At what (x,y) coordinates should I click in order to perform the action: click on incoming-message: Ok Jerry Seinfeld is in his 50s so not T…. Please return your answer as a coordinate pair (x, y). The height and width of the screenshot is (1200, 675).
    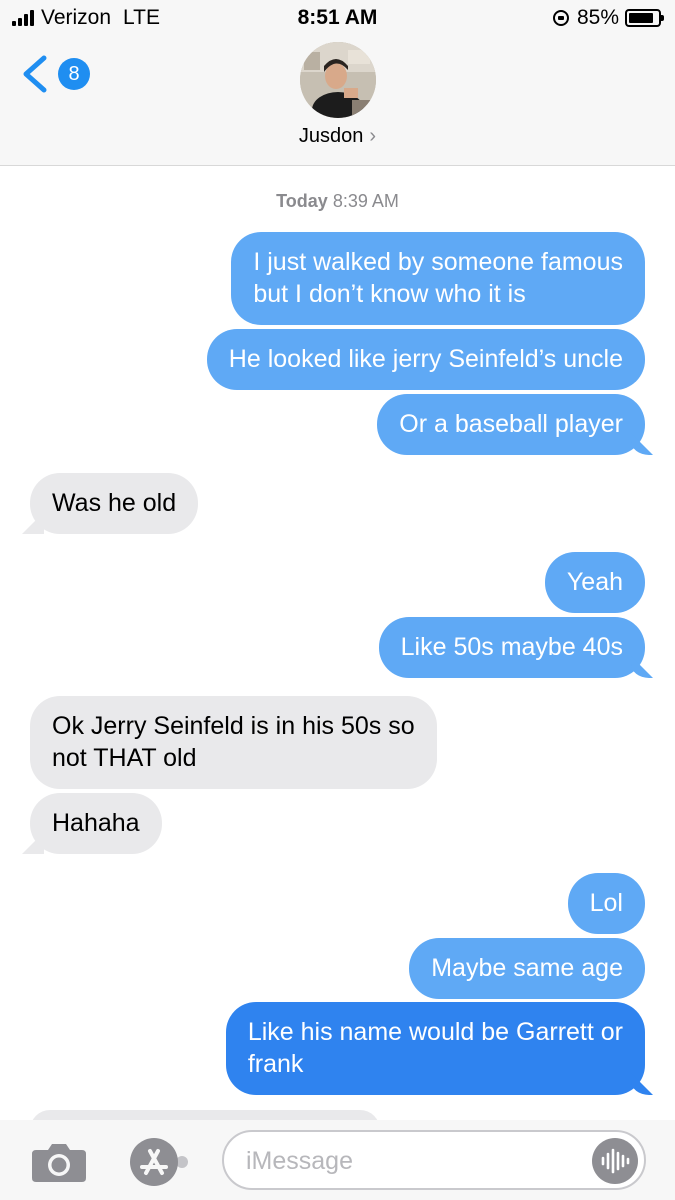
    Looking at the image, I should click on (233, 742).